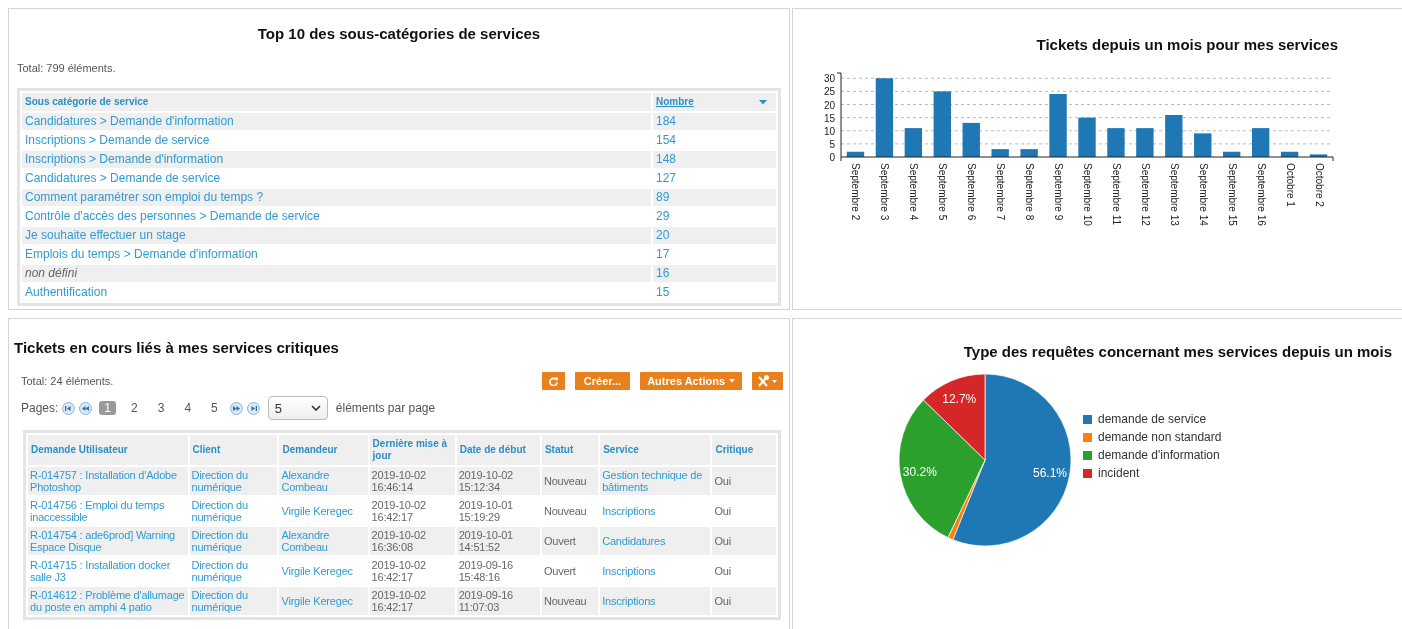 Image resolution: width=1402 pixels, height=629 pixels. Describe the element at coordinates (1059, 192) in the screenshot. I see `x-tick-label: Septembre 9` at that location.